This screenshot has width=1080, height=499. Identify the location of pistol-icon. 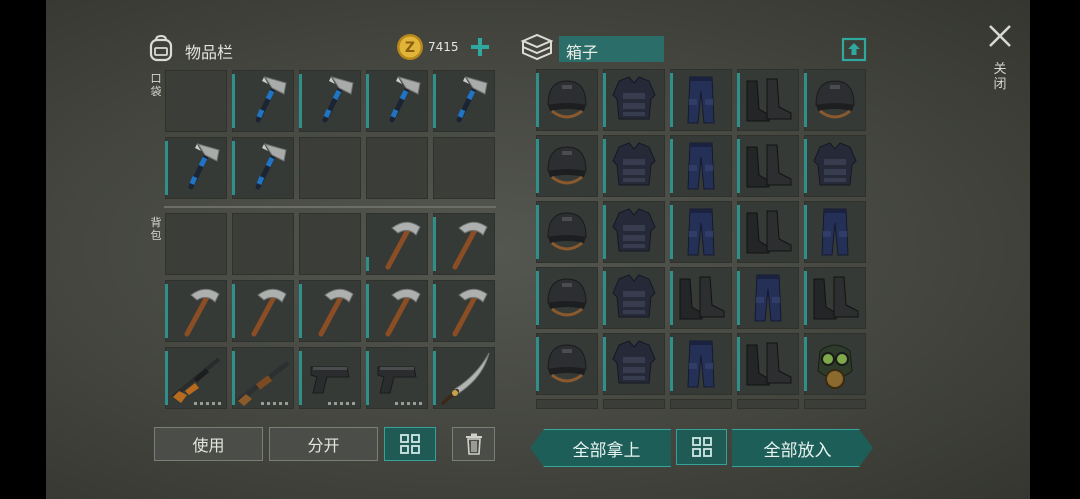
(397, 380).